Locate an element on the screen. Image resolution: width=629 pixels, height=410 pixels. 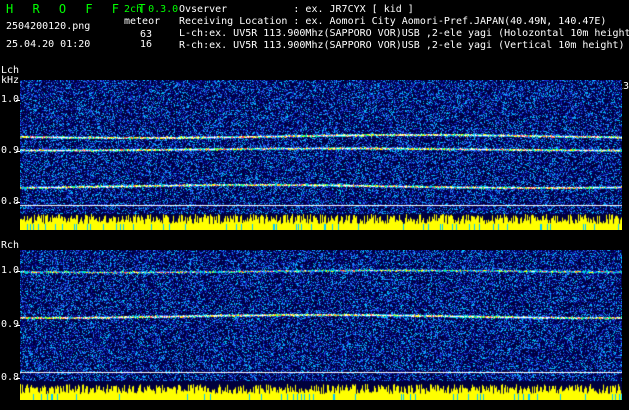
observer-line: Ovserver : ex. JR7CYX [ kid ] is located at coordinates (296, 9).